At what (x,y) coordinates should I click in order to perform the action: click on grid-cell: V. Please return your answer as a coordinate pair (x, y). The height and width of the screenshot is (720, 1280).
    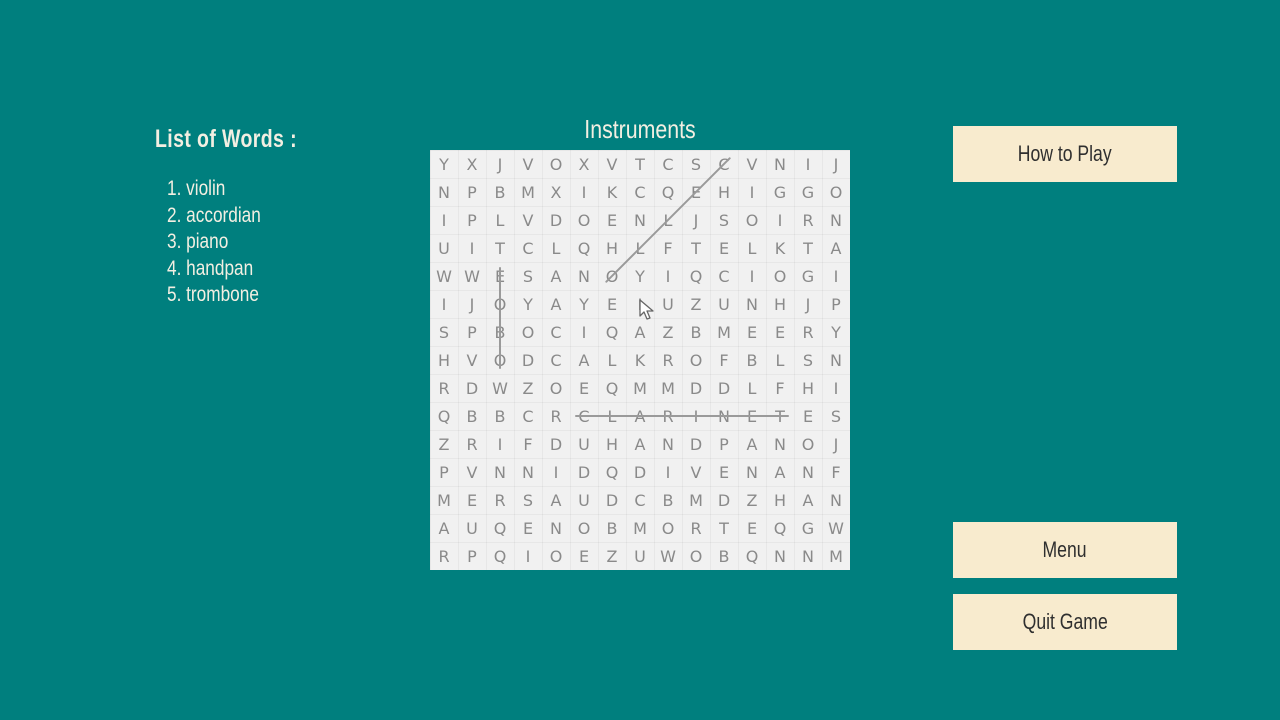
    Looking at the image, I should click on (752, 164).